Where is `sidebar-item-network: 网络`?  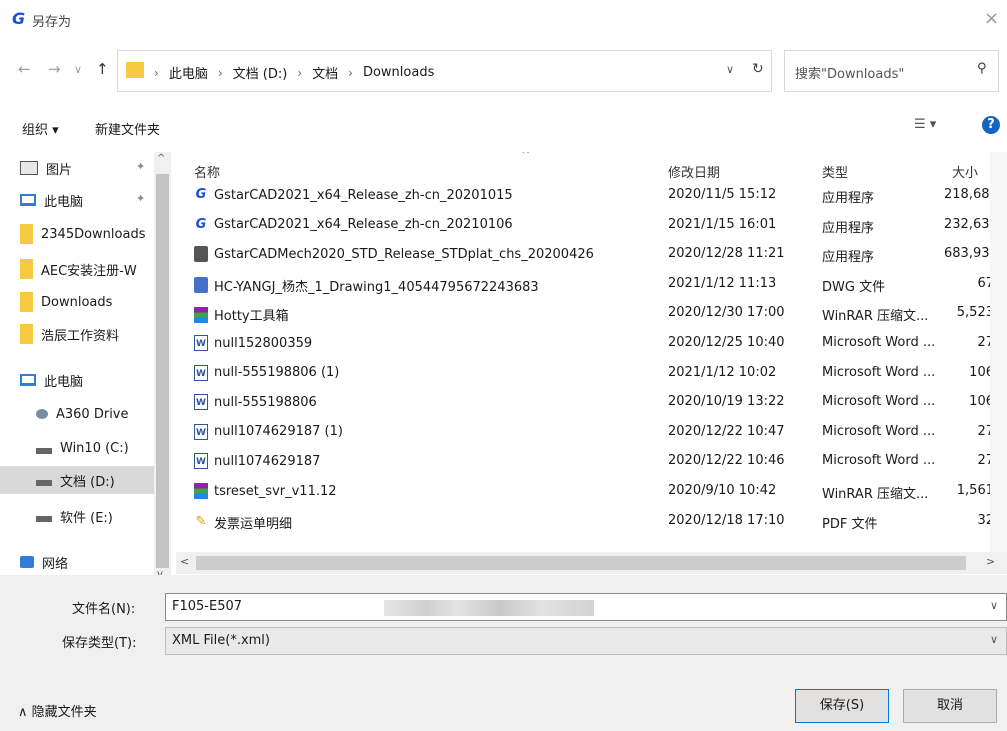 sidebar-item-network: 网络 is located at coordinates (44, 562).